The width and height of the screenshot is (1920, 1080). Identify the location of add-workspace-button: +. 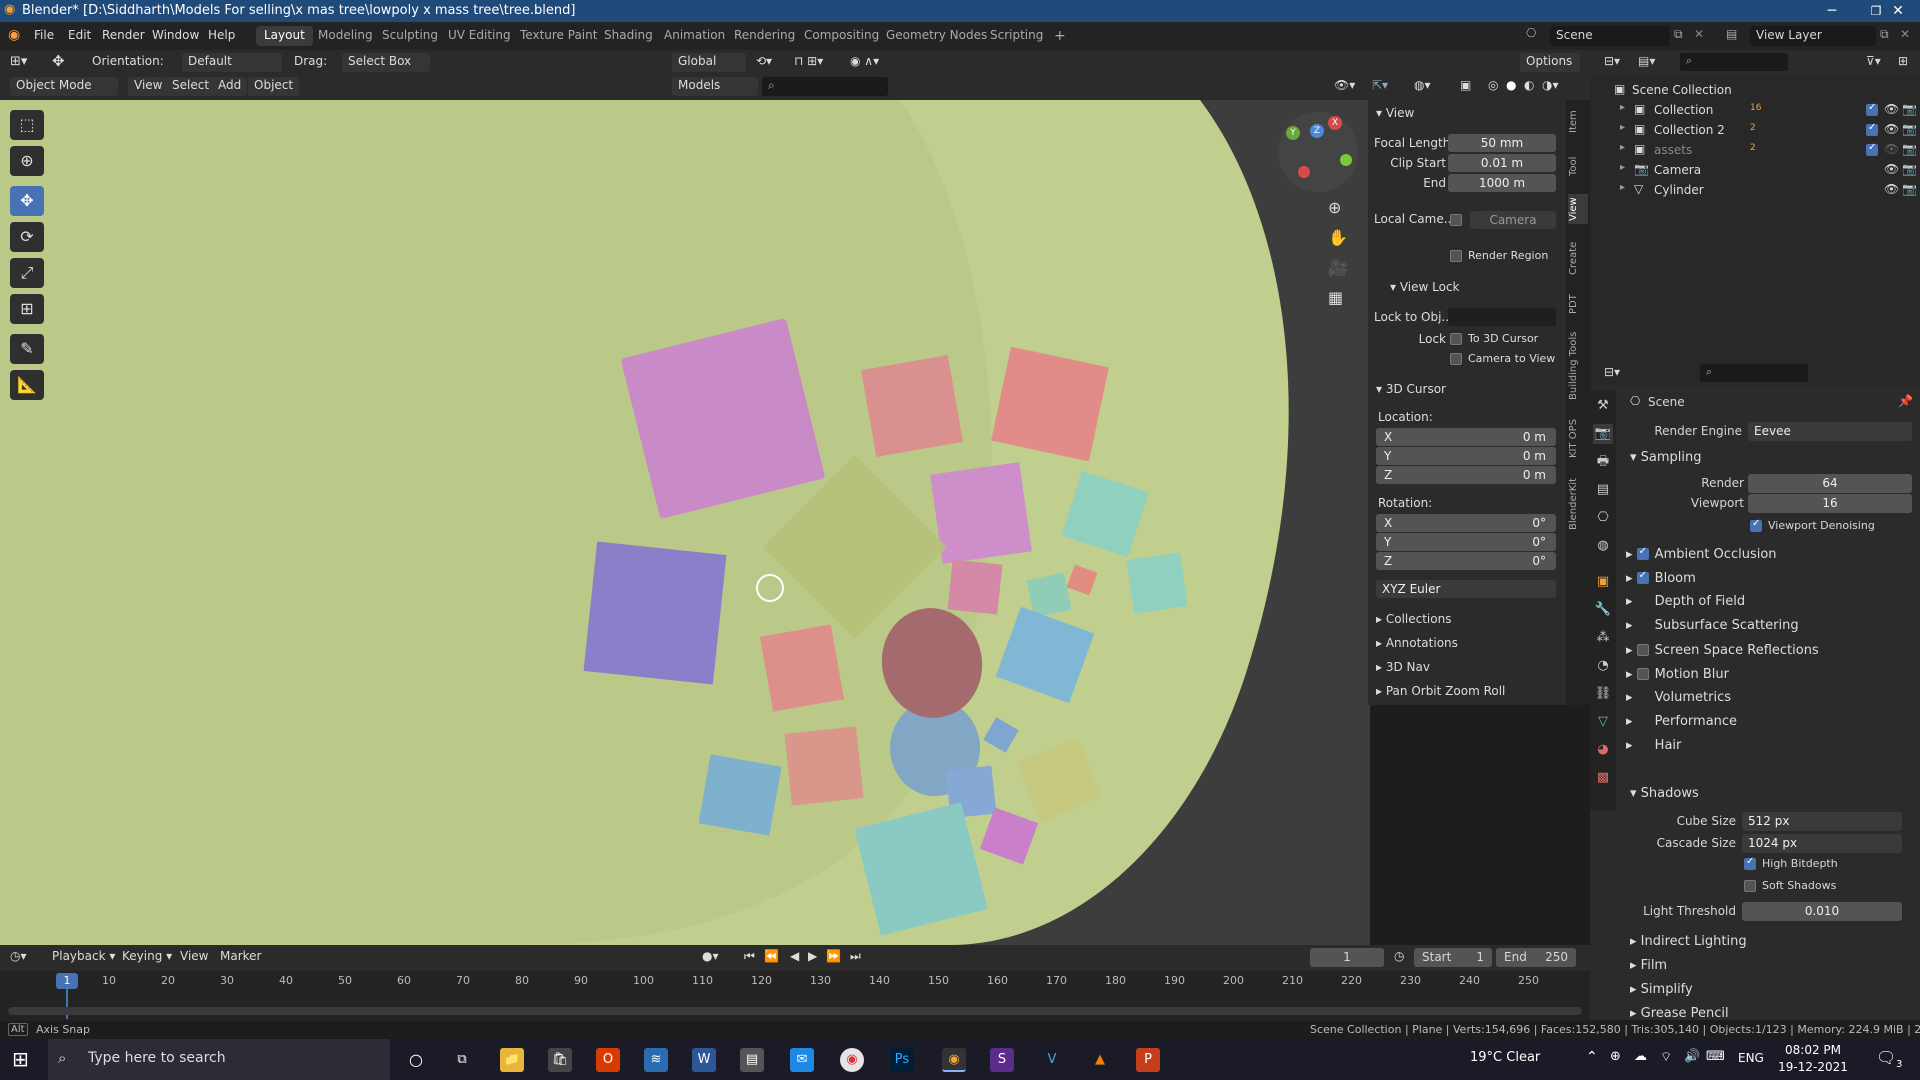
(1060, 36).